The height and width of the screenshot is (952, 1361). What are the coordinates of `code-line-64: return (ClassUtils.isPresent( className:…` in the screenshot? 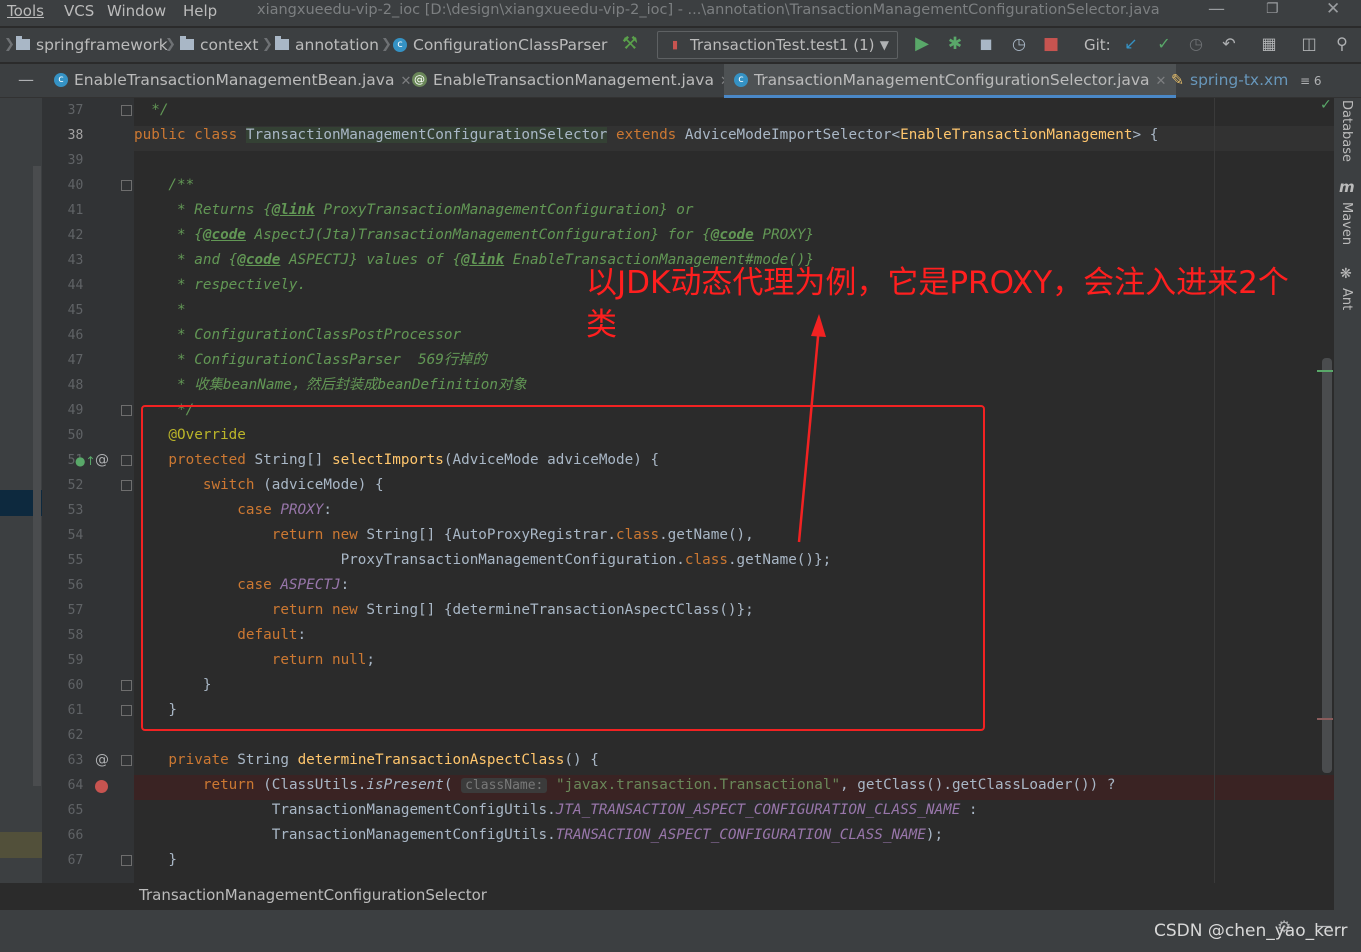 It's located at (625, 785).